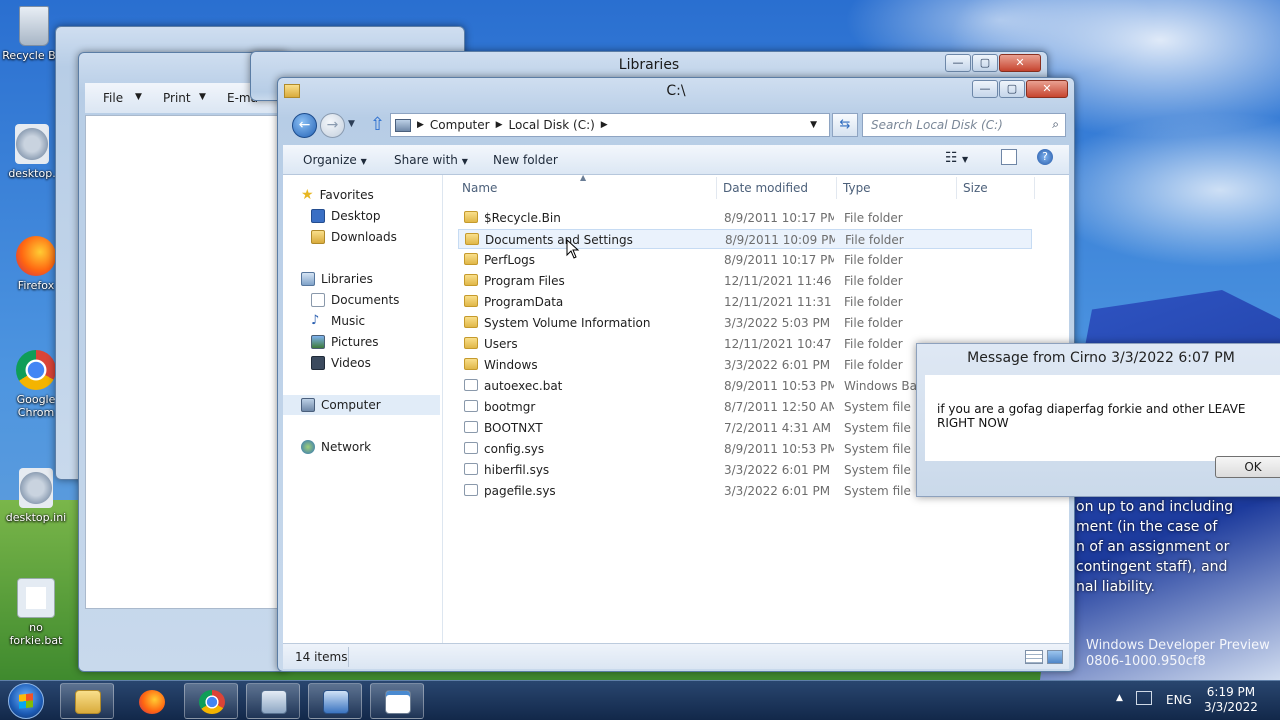  What do you see at coordinates (1231, 700) in the screenshot?
I see `clock: 6:19 PM 3/3/2022` at bounding box center [1231, 700].